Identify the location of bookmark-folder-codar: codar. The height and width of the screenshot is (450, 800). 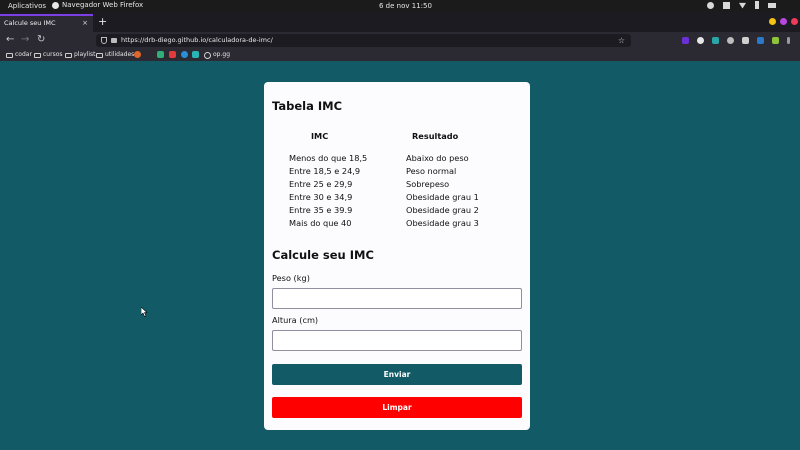
(19, 55).